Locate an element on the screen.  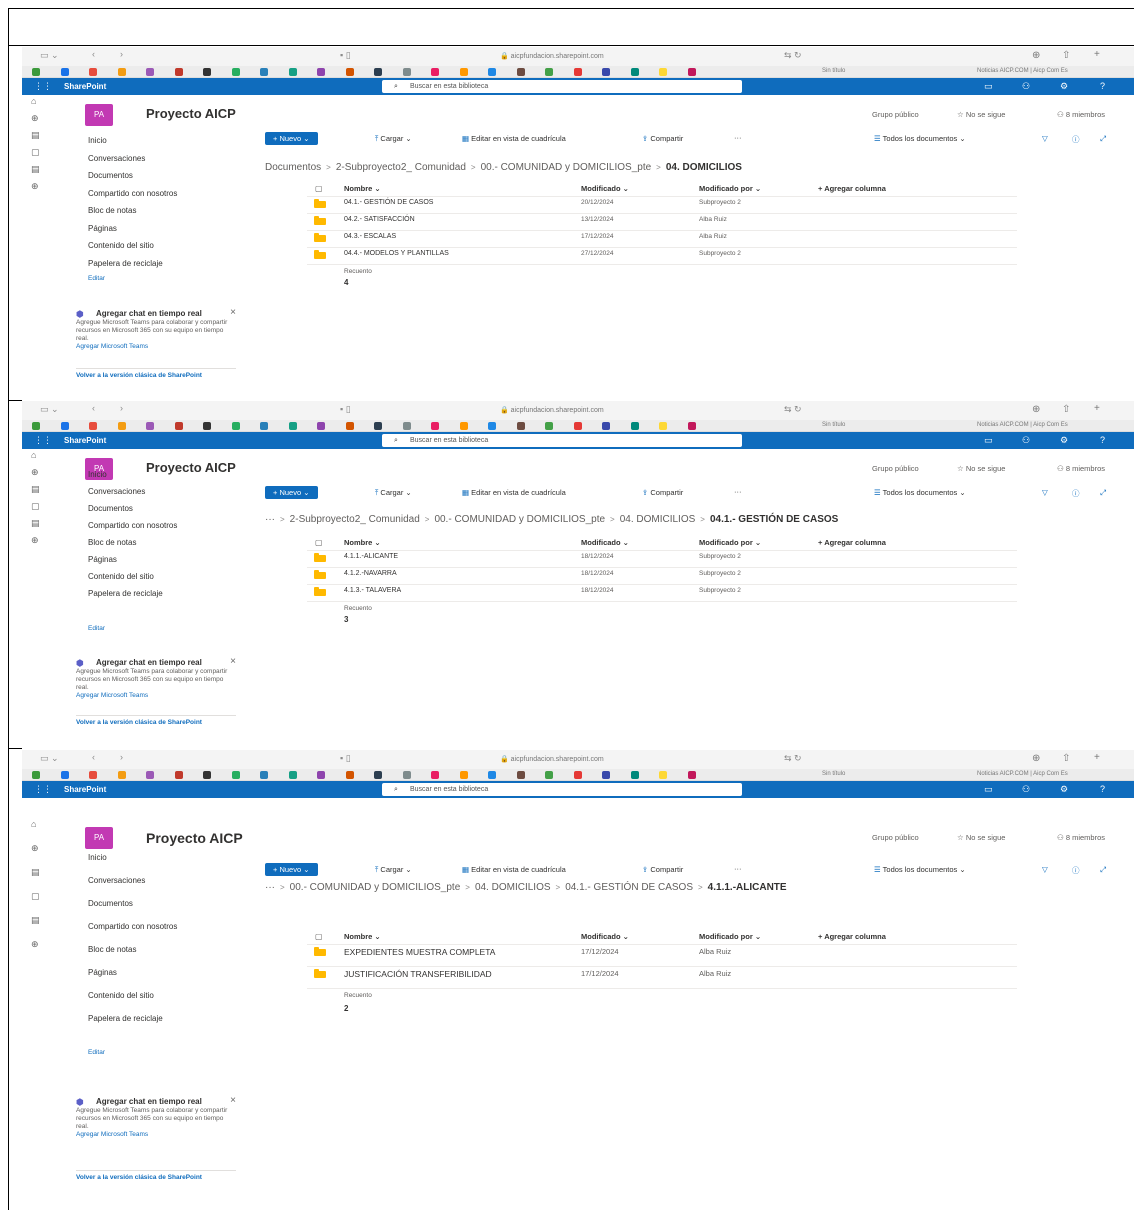
breadcrumb-item: 04. DOMICILIOS is located at coordinates (513, 887).